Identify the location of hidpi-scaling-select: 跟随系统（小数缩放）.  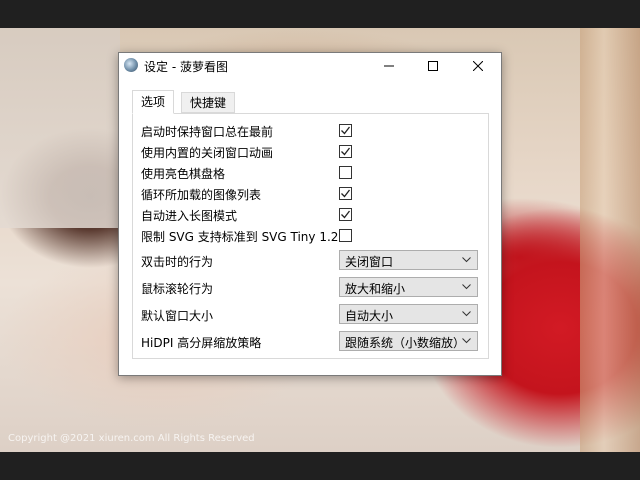
(408, 341).